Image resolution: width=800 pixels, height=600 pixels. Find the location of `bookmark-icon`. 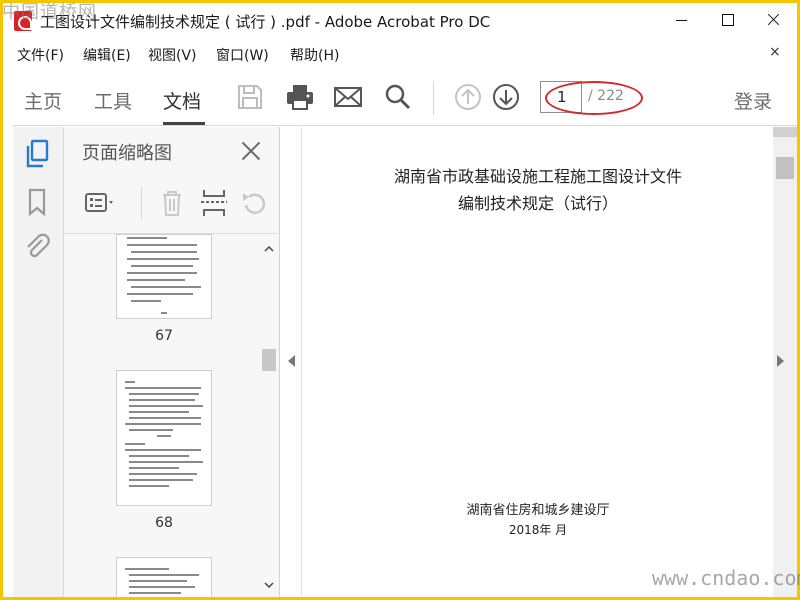

bookmark-icon is located at coordinates (37, 202).